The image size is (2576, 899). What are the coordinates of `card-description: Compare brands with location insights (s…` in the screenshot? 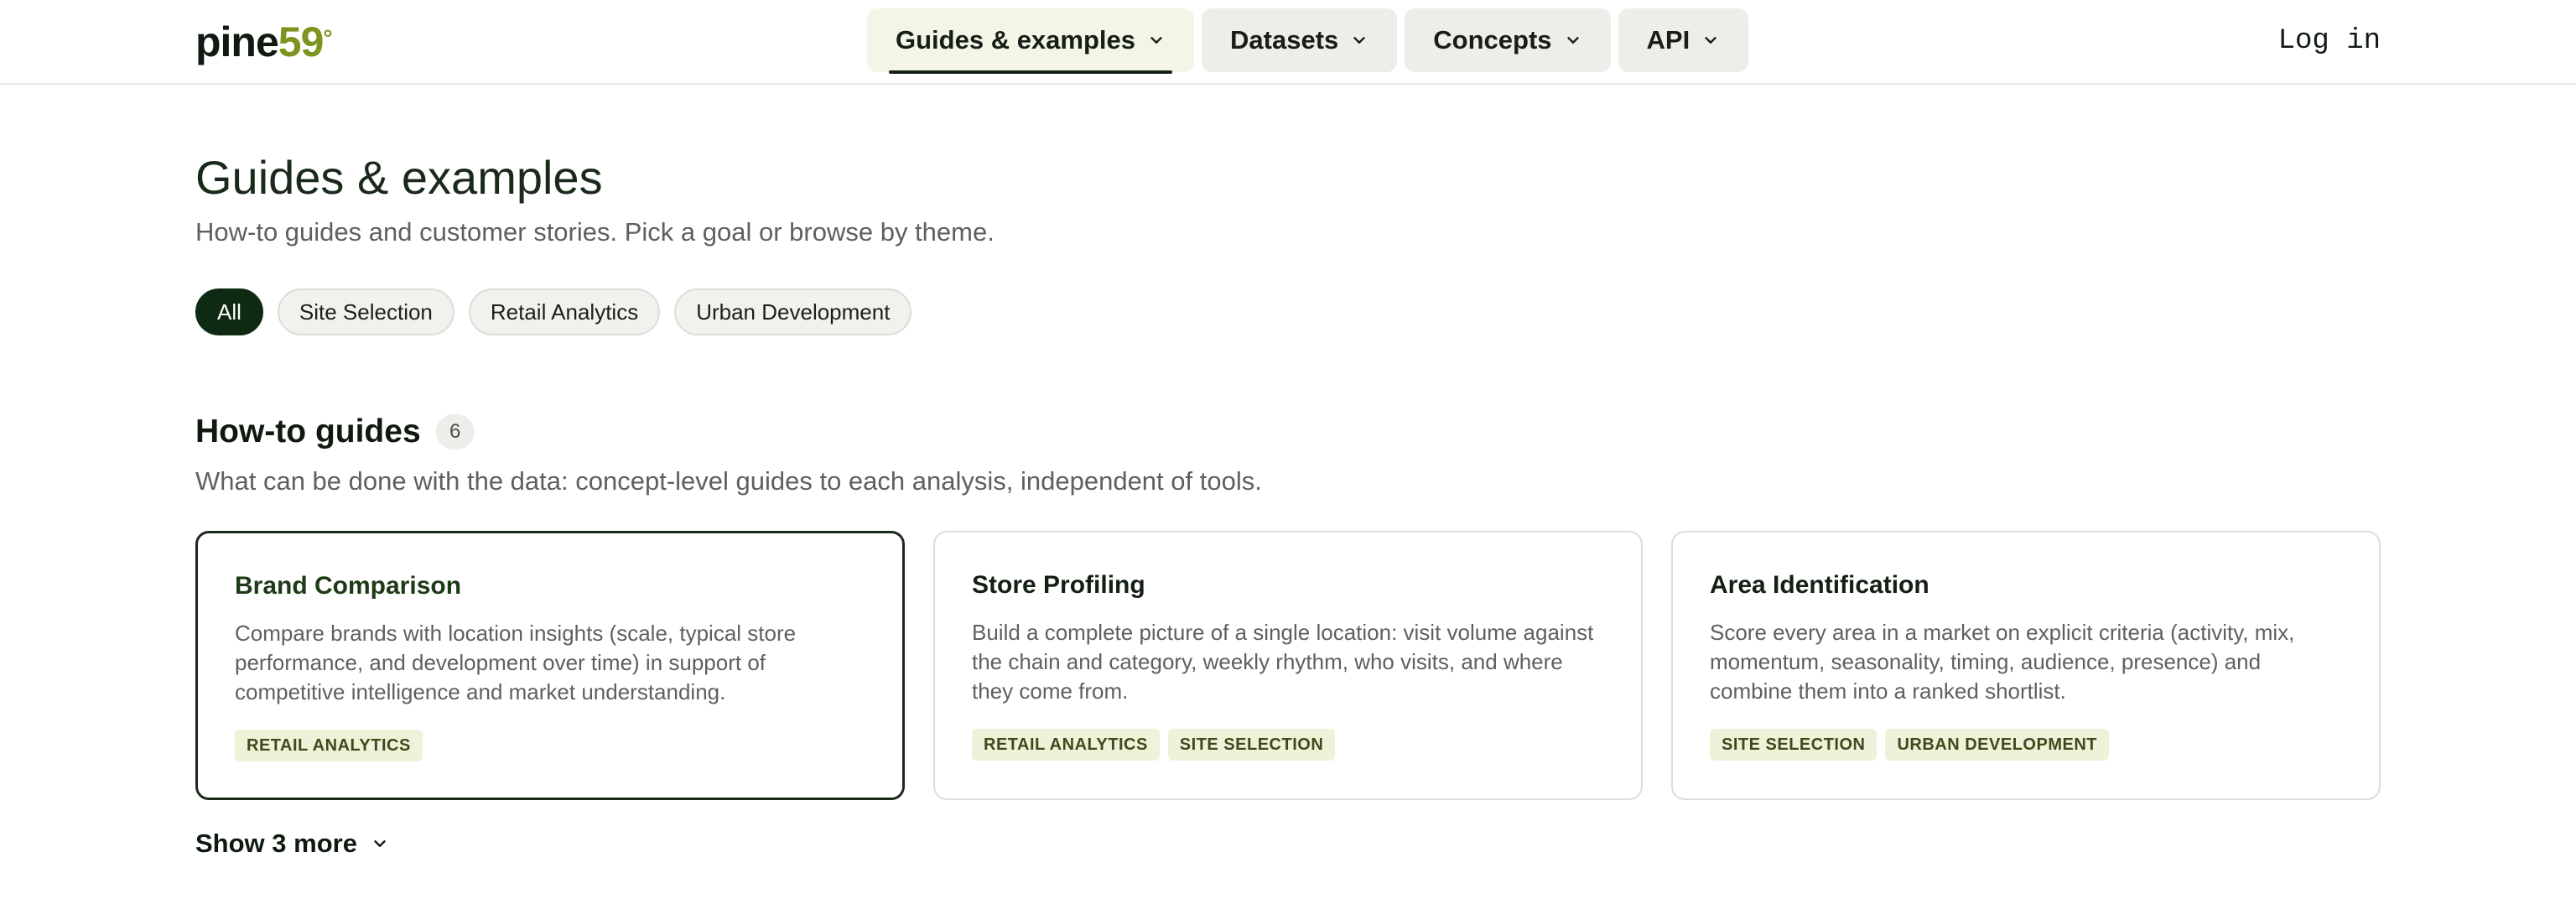 It's located at (516, 662).